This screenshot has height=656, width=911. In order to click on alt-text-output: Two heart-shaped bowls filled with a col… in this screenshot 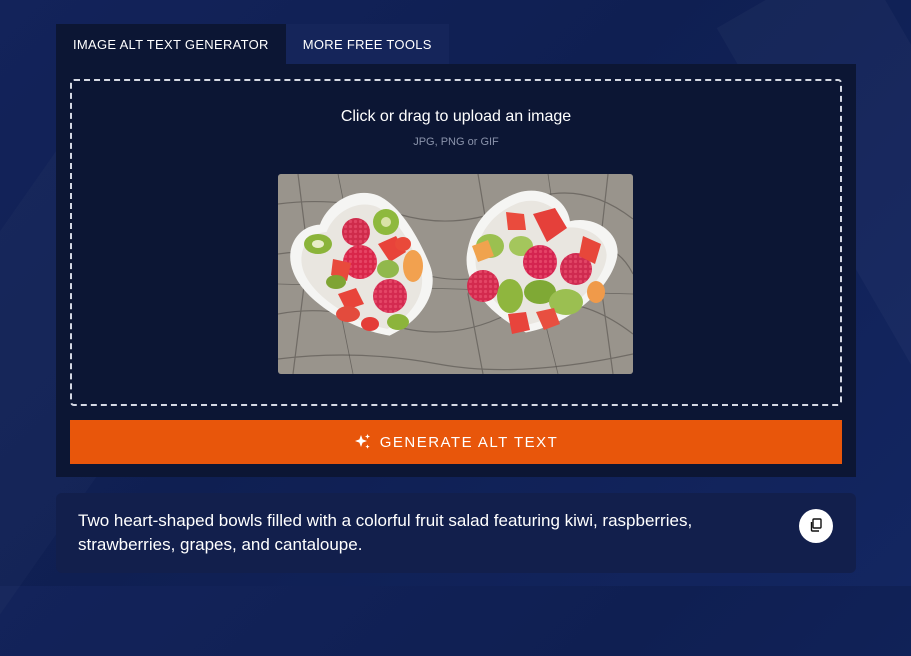, I will do `click(385, 532)`.